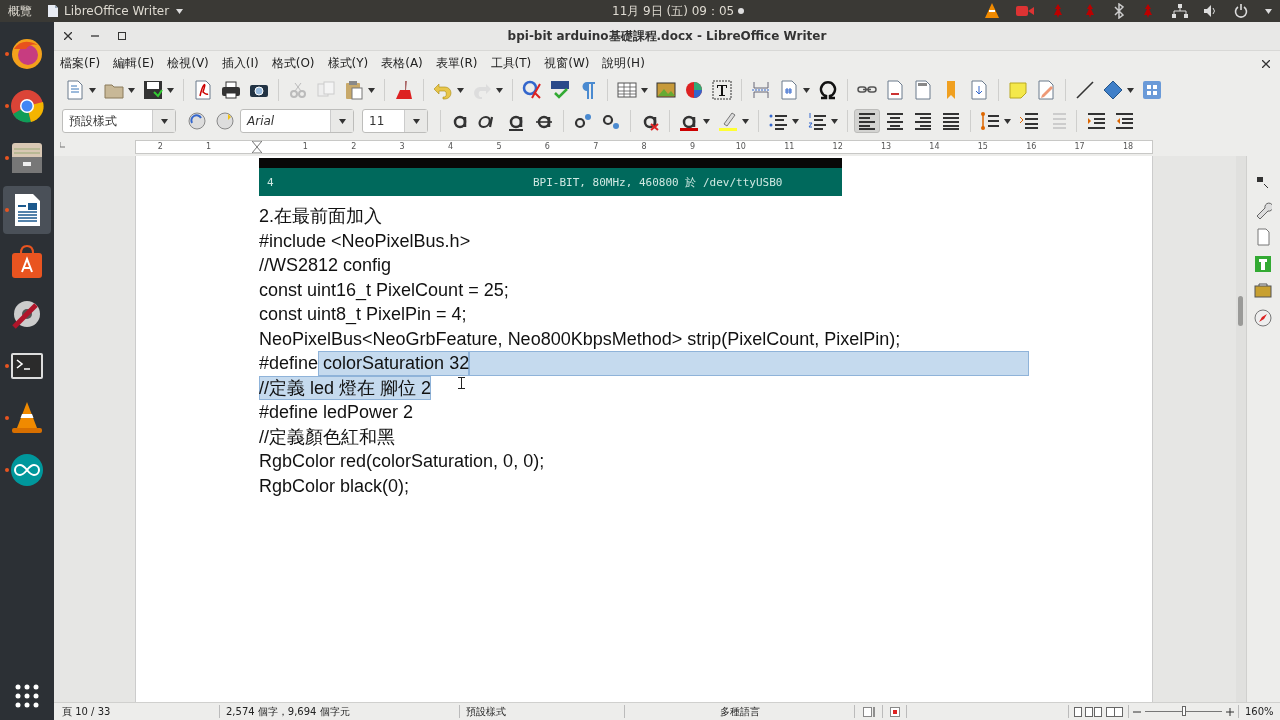 The width and height of the screenshot is (1280, 720). Describe the element at coordinates (1096, 121) in the screenshot. I see `increase-indent-icon` at that location.